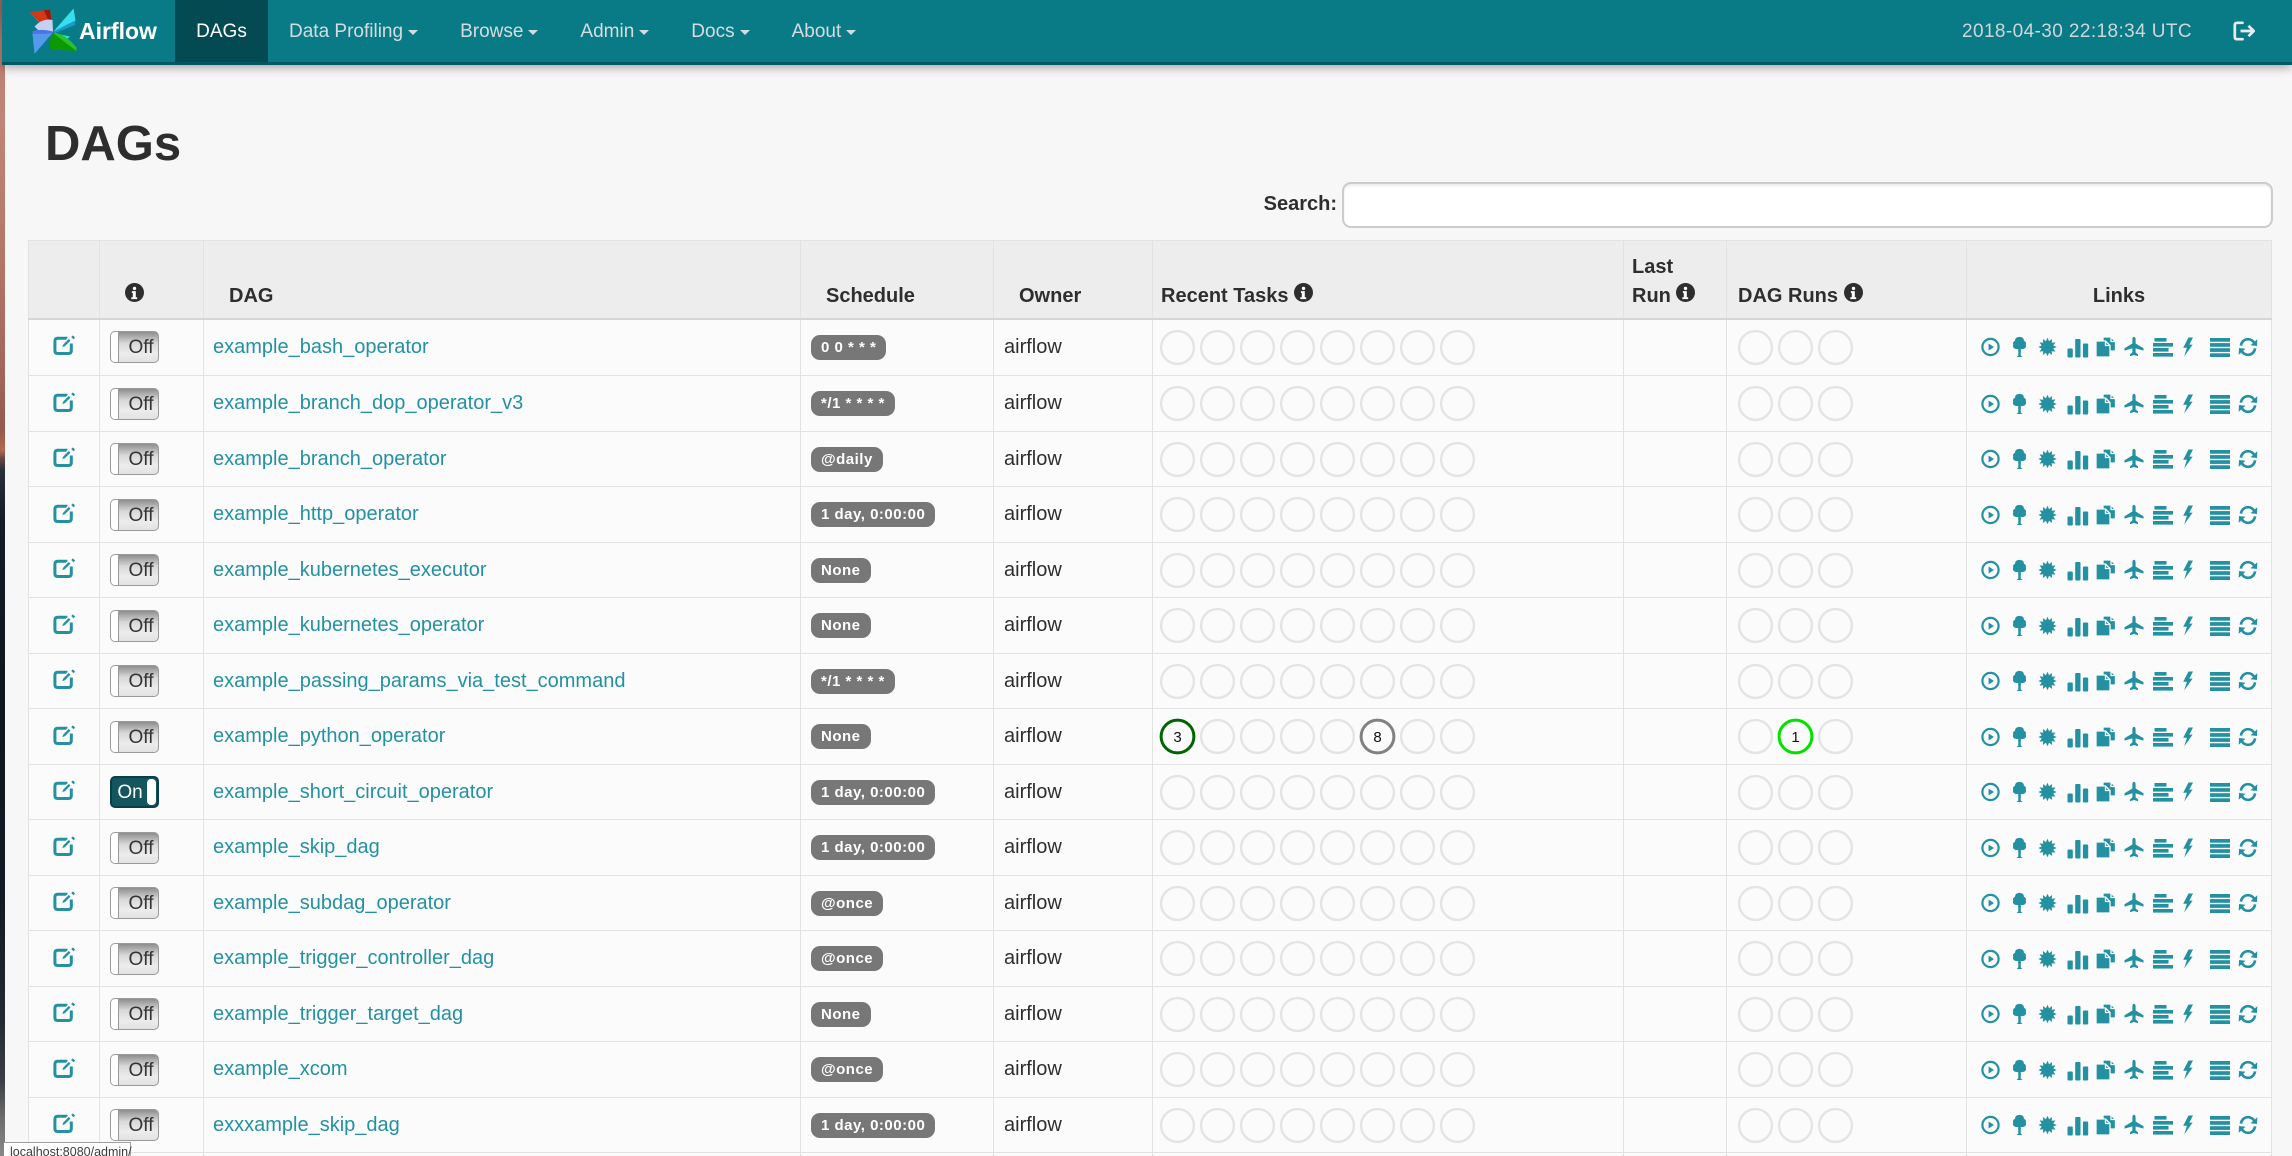 Image resolution: width=2292 pixels, height=1156 pixels. Describe the element at coordinates (1377, 737) in the screenshot. I see `svg-text: 8` at that location.